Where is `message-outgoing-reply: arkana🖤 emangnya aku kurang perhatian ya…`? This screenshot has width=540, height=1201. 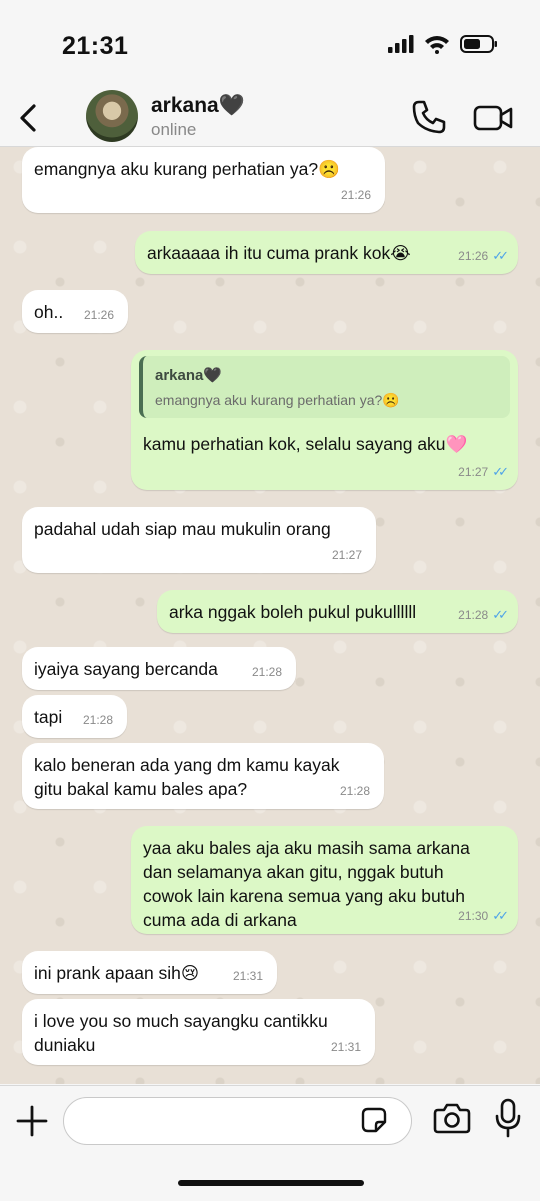 message-outgoing-reply: arkana🖤 emangnya aku kurang perhatian ya… is located at coordinates (324, 420).